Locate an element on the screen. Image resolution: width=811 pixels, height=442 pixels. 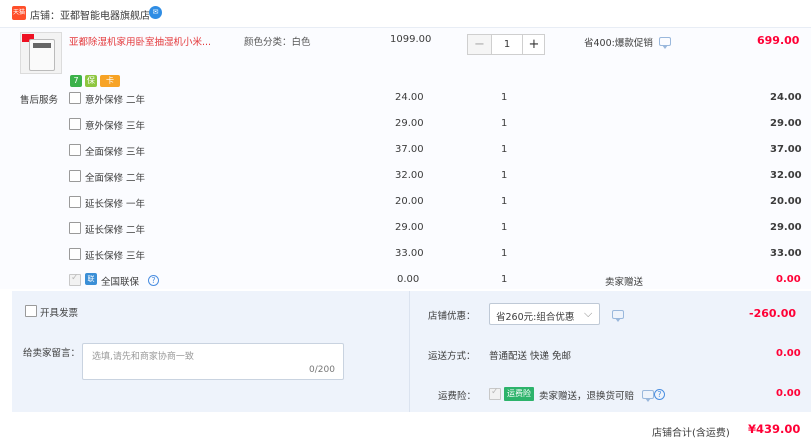
insurance-chat-icon is located at coordinates (648, 396).